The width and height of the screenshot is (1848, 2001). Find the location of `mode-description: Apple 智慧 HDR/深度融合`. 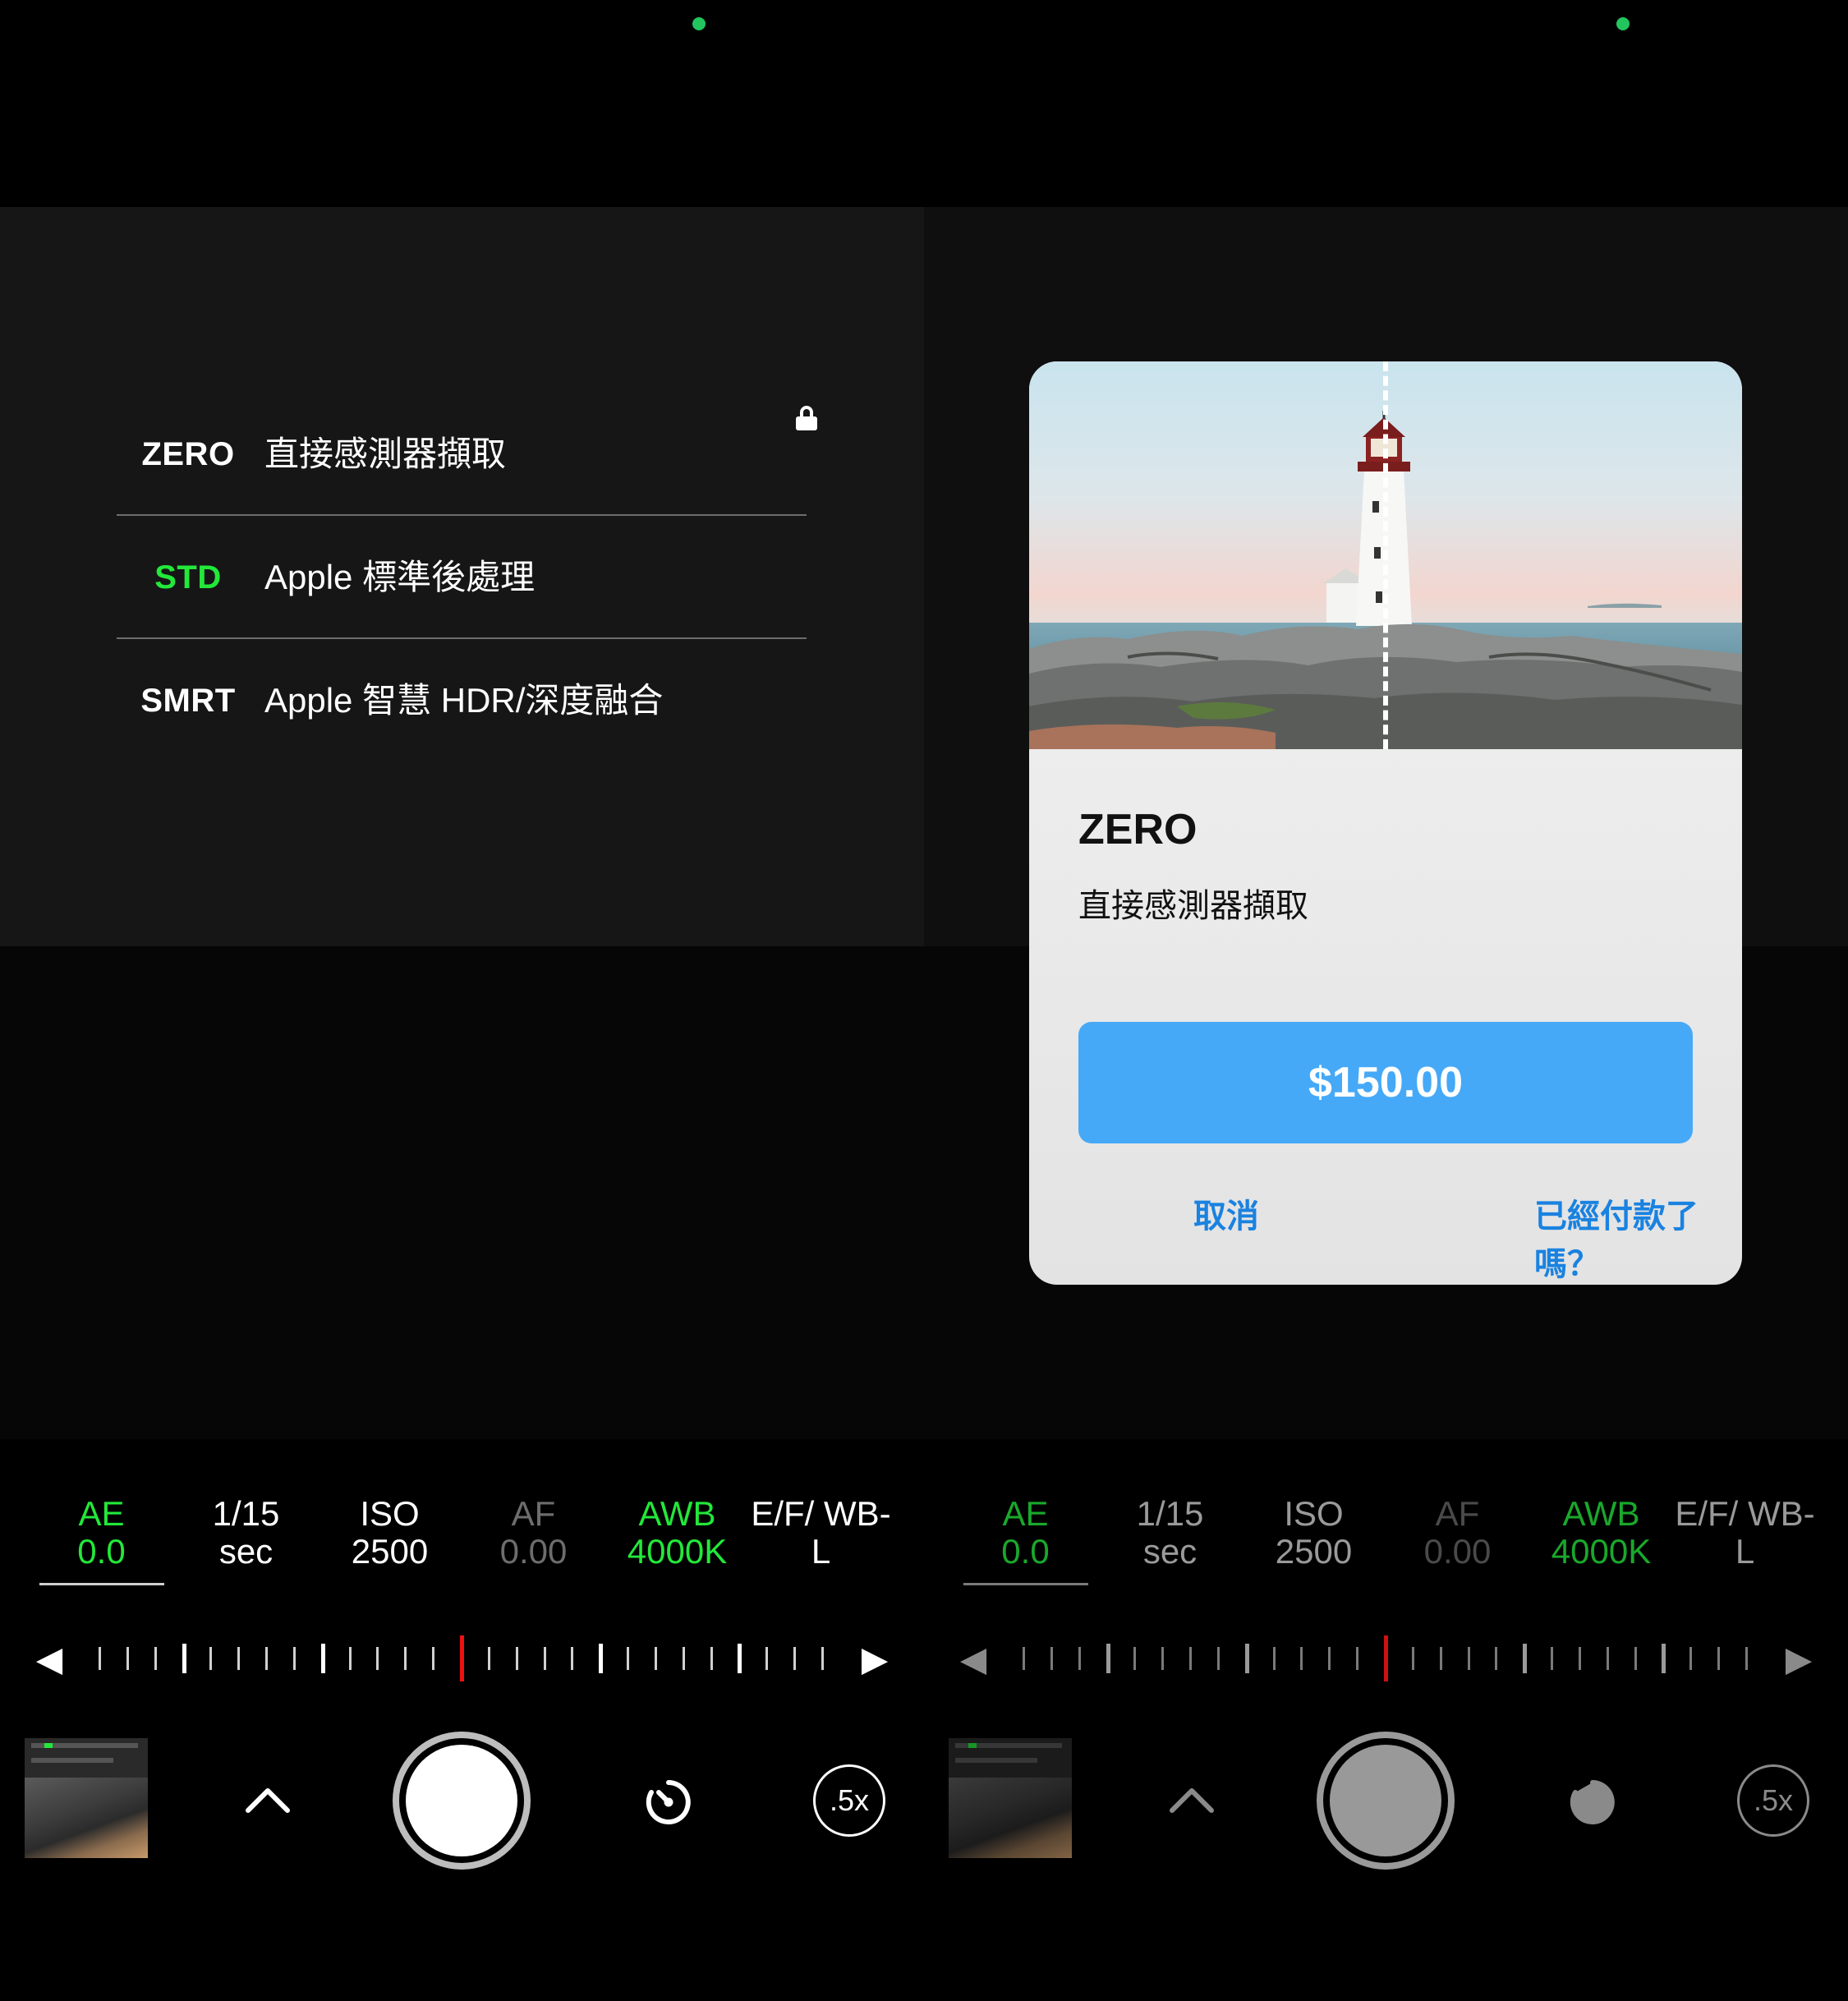

mode-description: Apple 智慧 HDR/深度融合 is located at coordinates (464, 700).